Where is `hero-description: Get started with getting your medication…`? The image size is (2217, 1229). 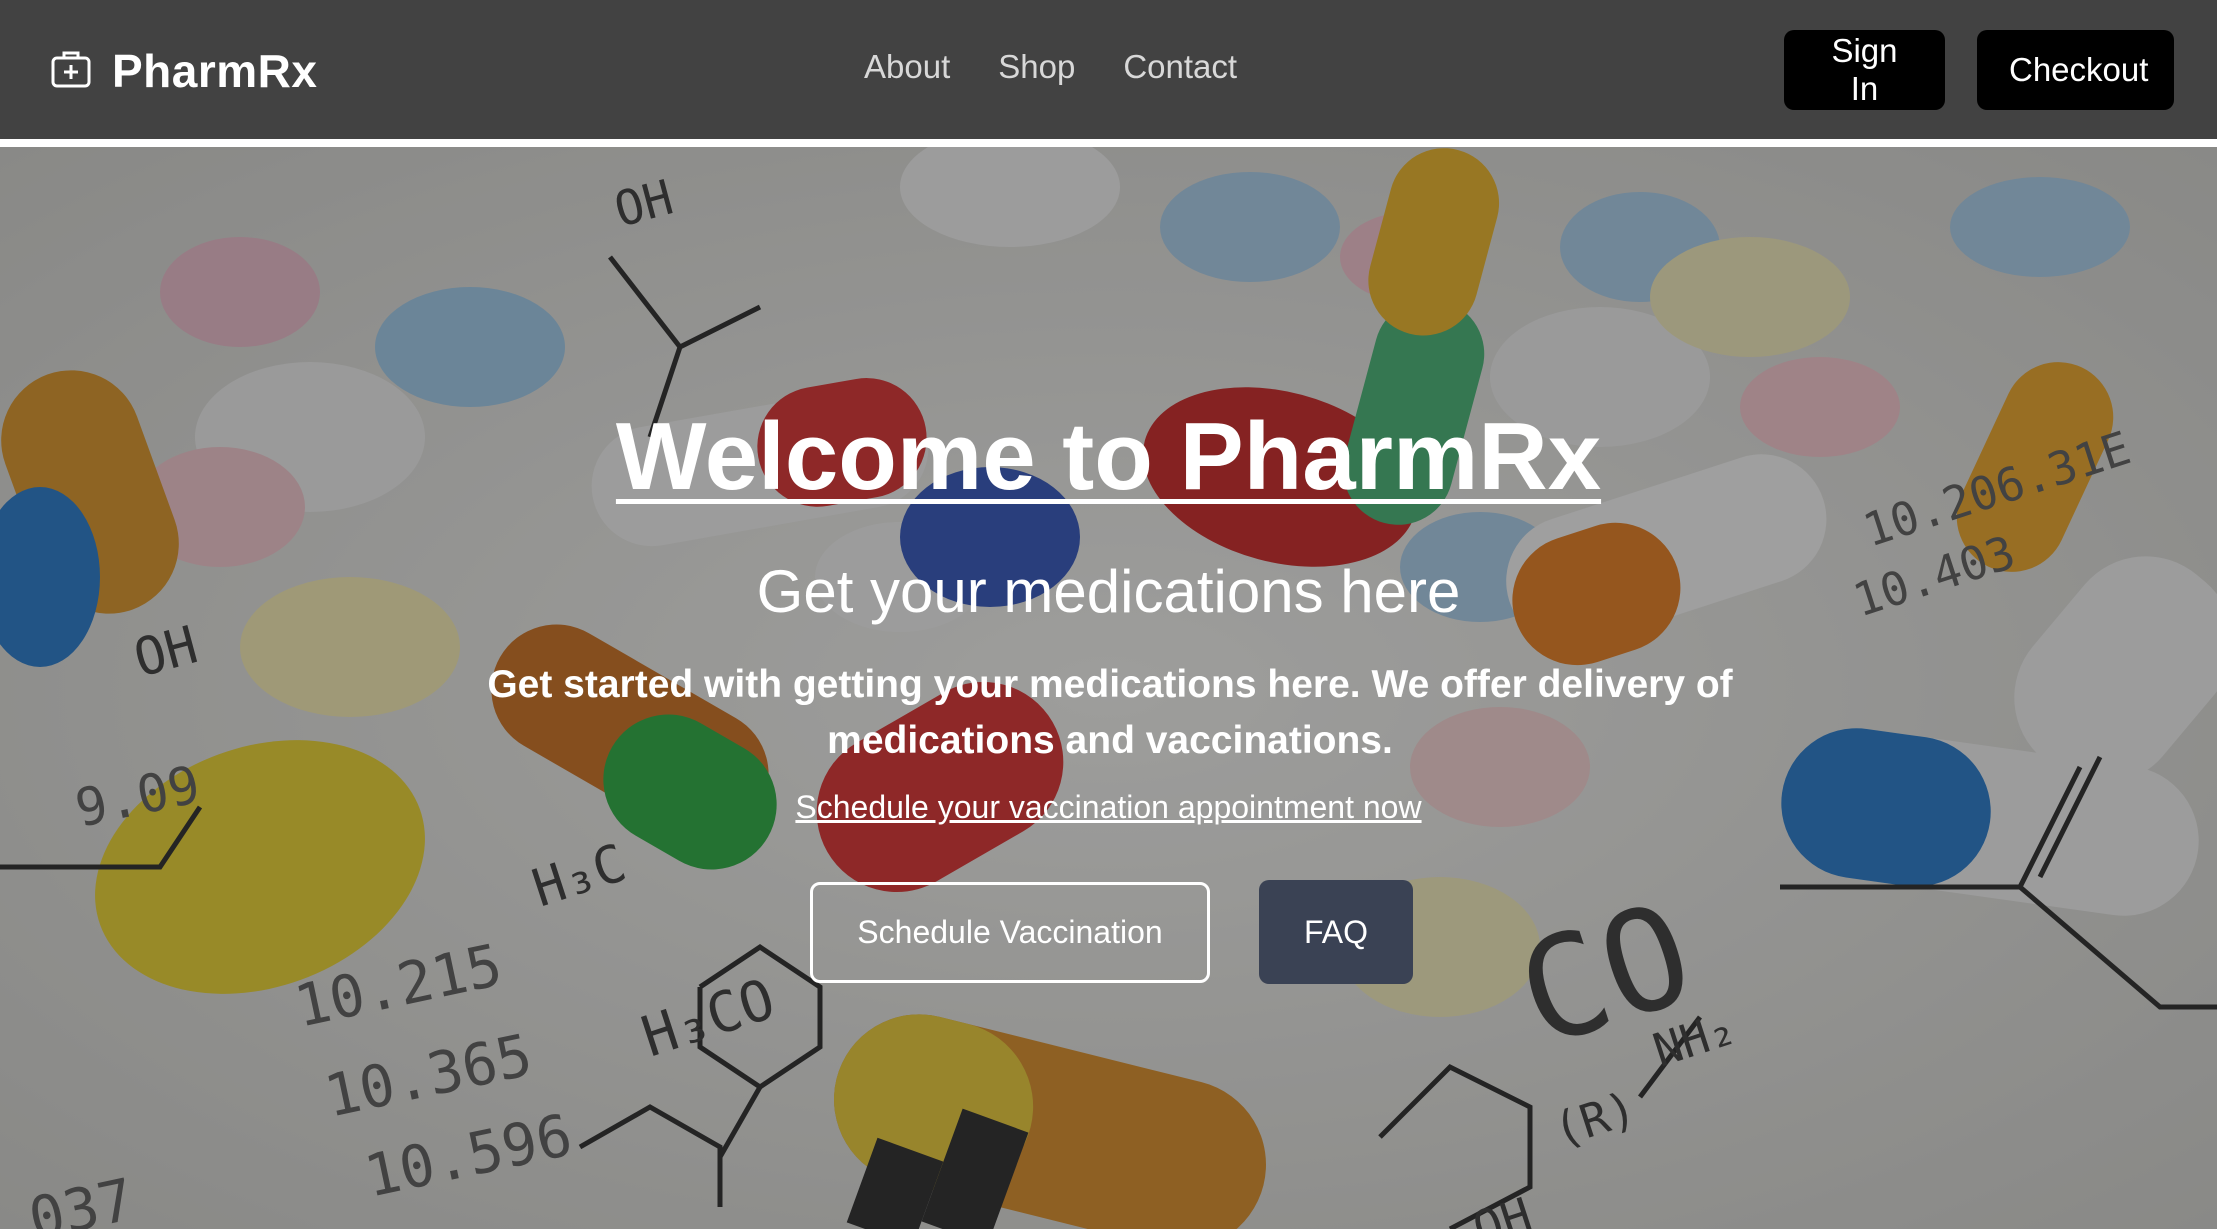 hero-description: Get started with getting your medication… is located at coordinates (1110, 712).